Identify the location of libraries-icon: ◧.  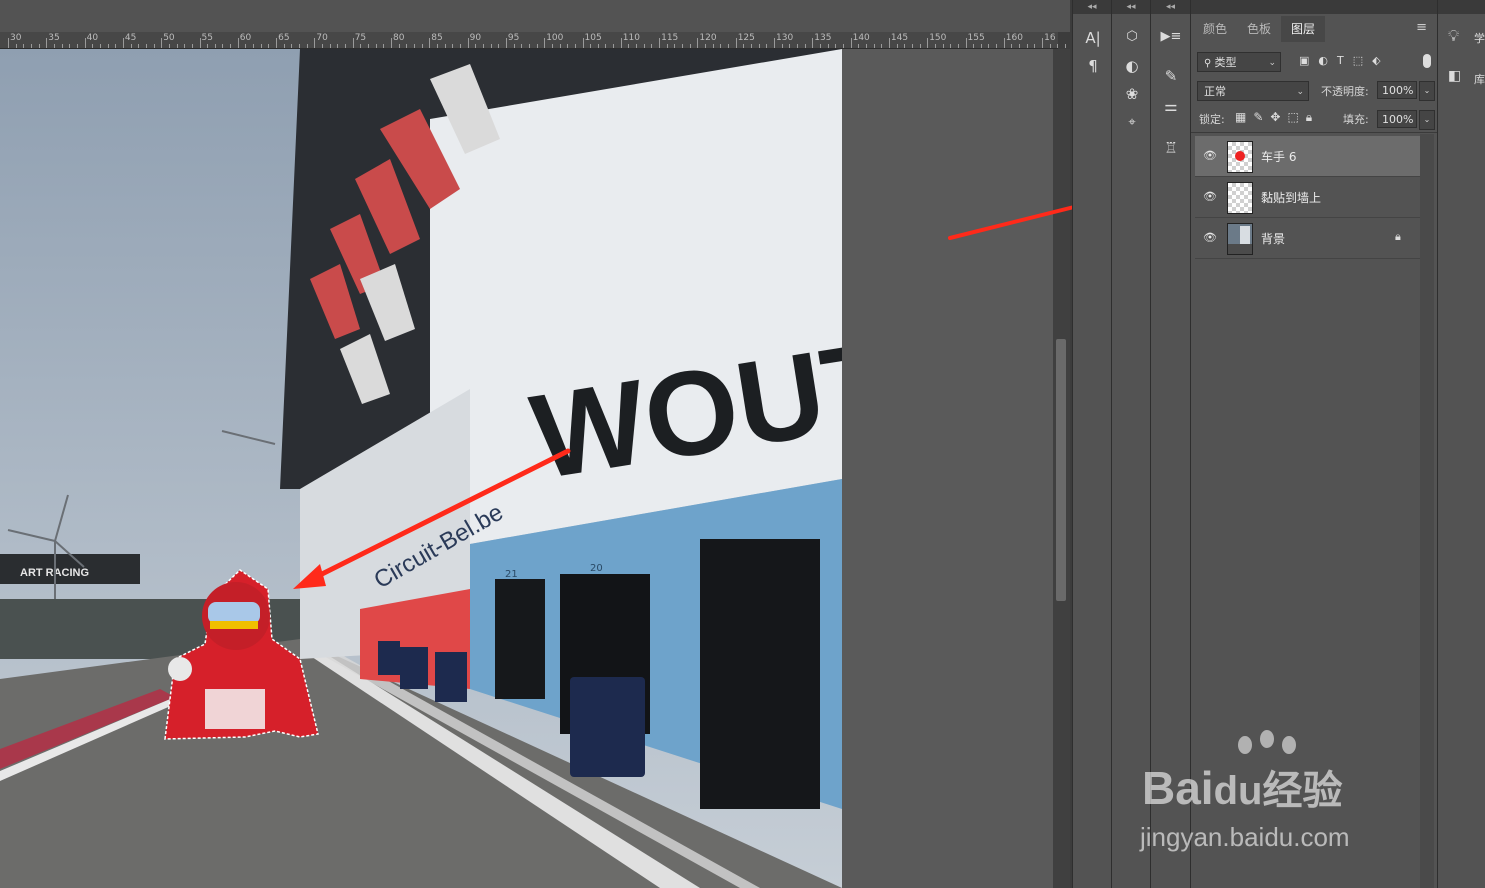
(1454, 76).